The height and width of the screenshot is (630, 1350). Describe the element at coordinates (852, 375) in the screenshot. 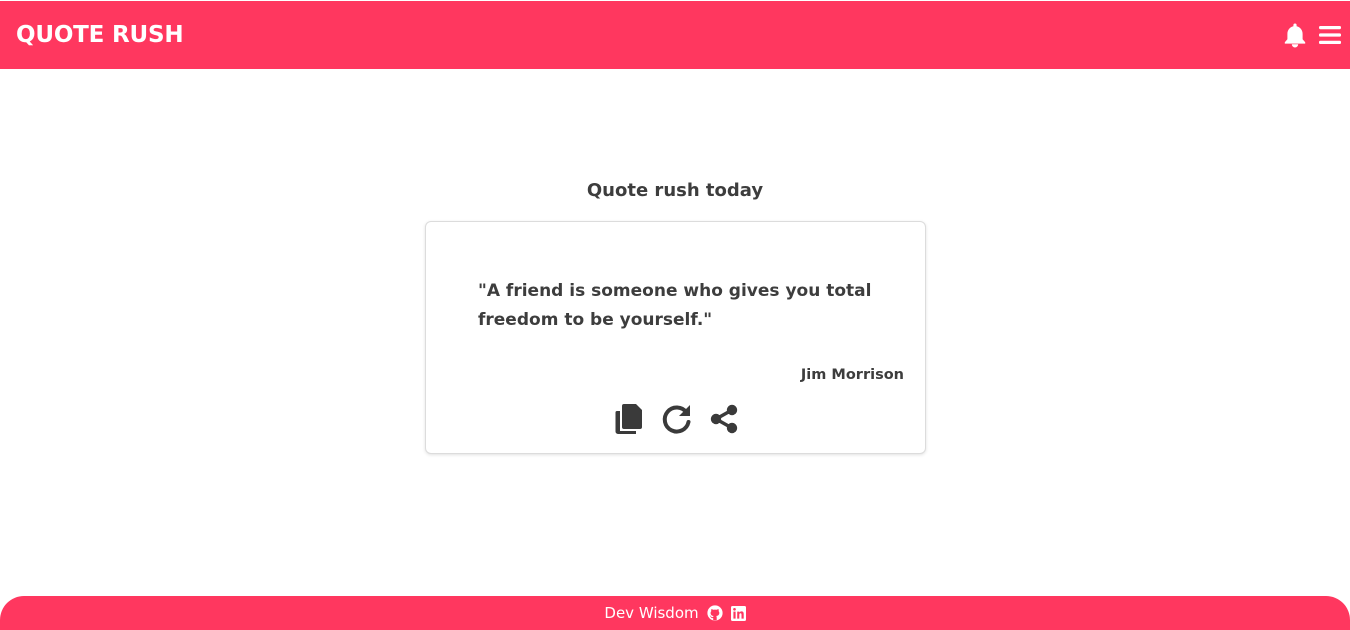

I see `quote-author: Jim Morrison` at that location.